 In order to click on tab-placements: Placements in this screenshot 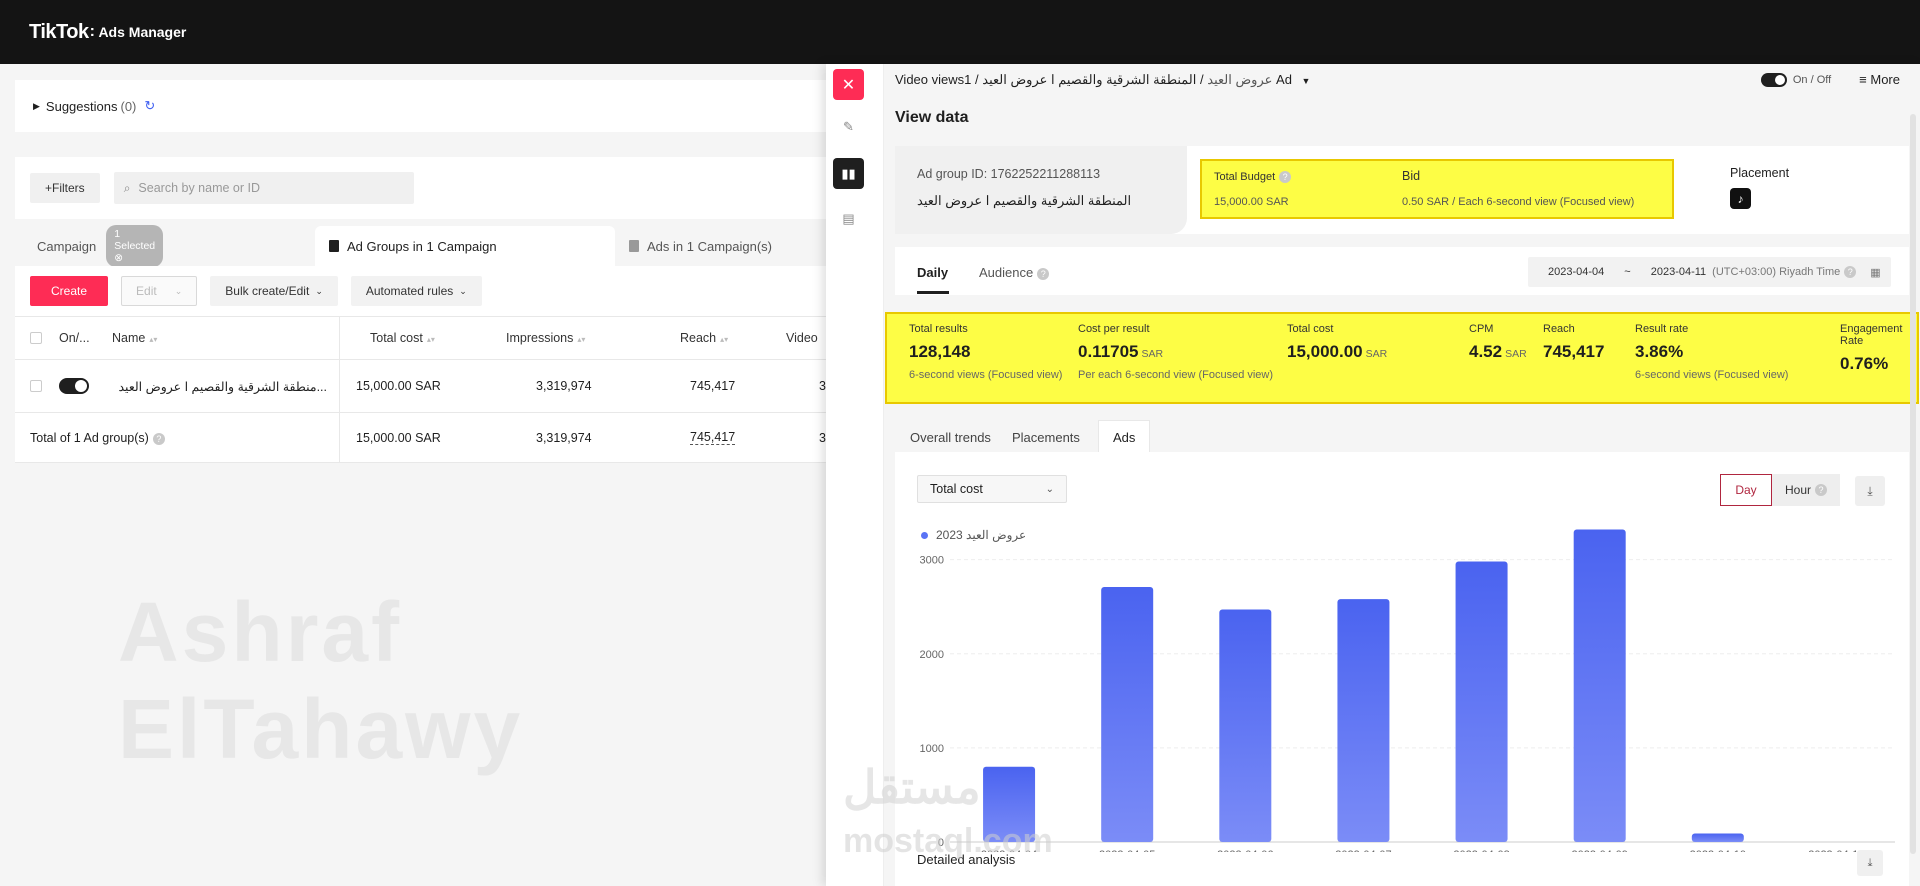, I will do `click(1046, 437)`.